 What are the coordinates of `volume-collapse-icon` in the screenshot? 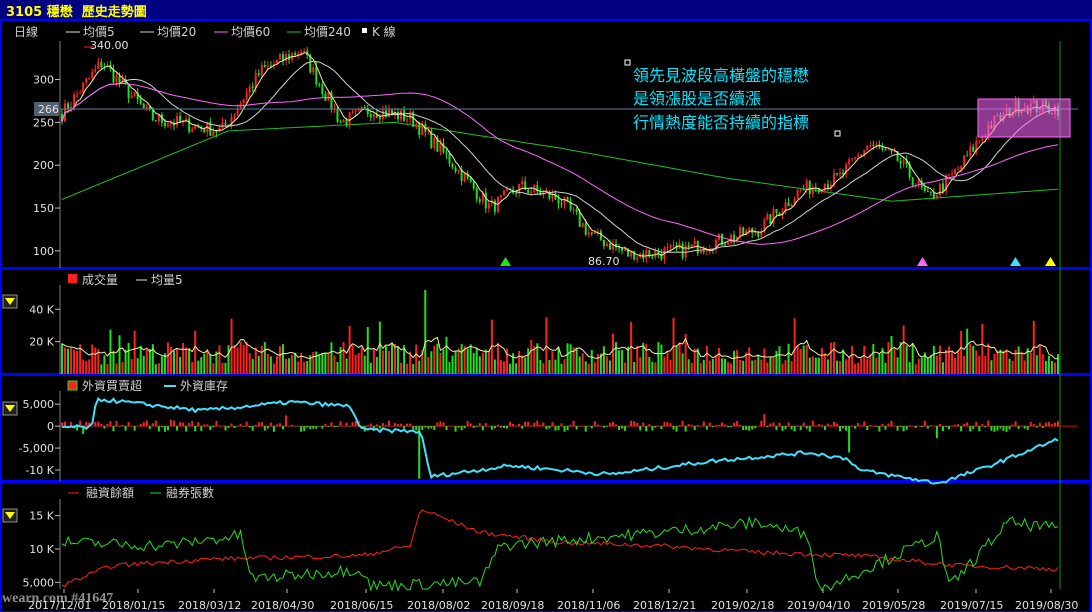 It's located at (10, 301).